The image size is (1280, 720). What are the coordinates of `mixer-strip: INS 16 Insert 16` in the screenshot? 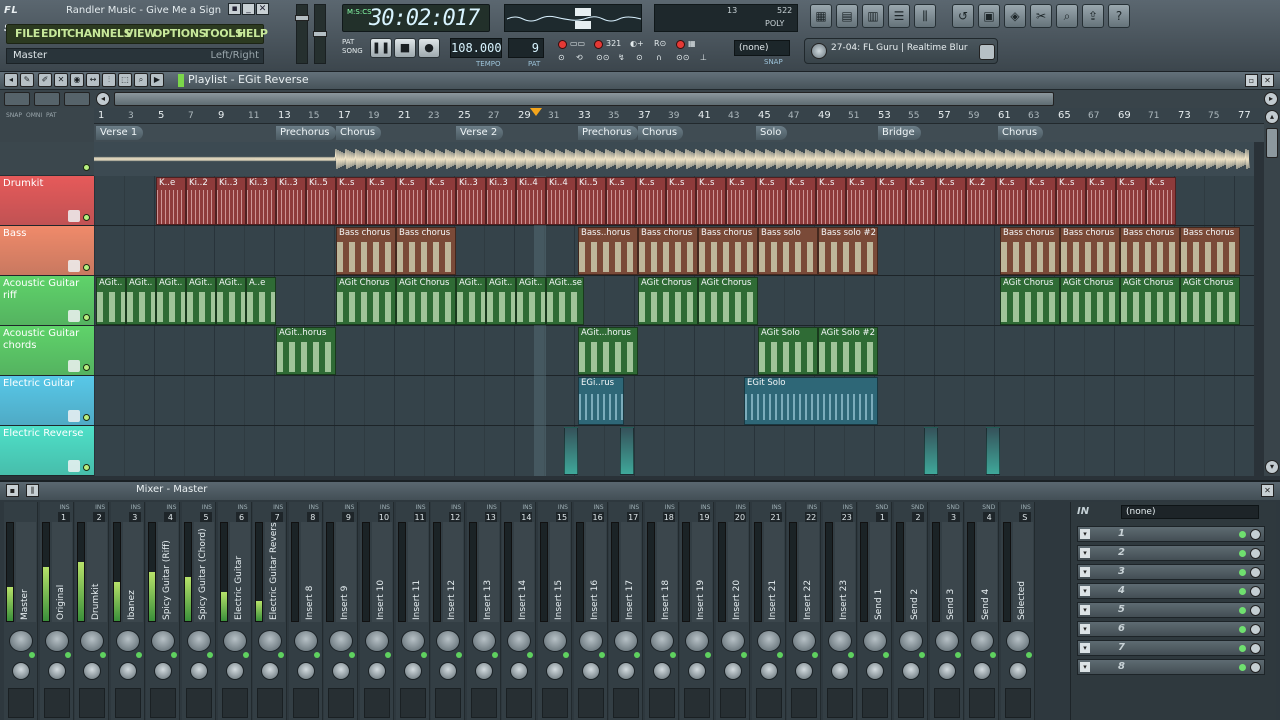 It's located at (590, 611).